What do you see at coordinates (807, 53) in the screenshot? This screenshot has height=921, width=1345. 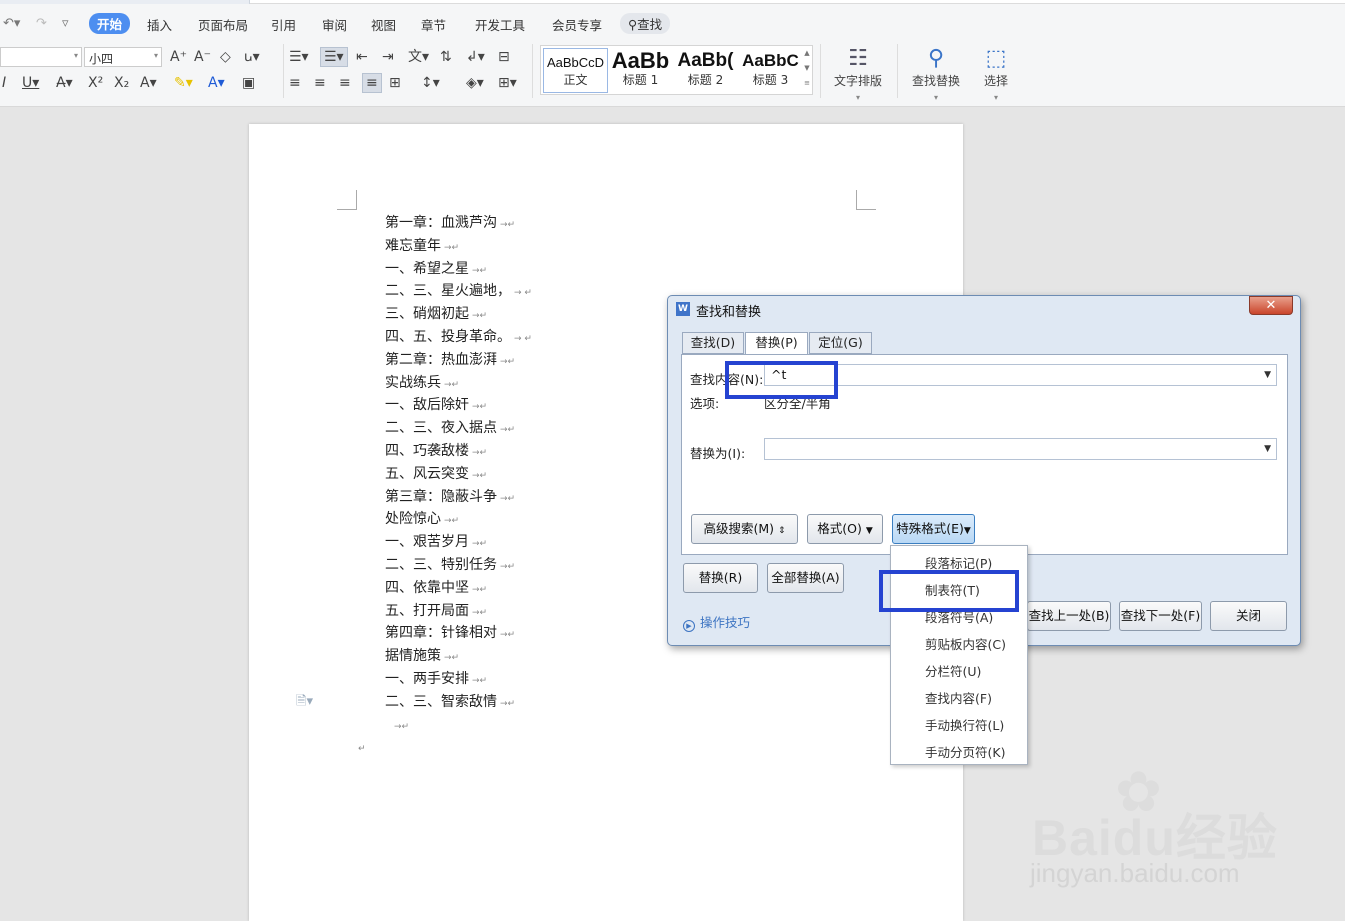 I see `chevron-up-icon: ▲` at bounding box center [807, 53].